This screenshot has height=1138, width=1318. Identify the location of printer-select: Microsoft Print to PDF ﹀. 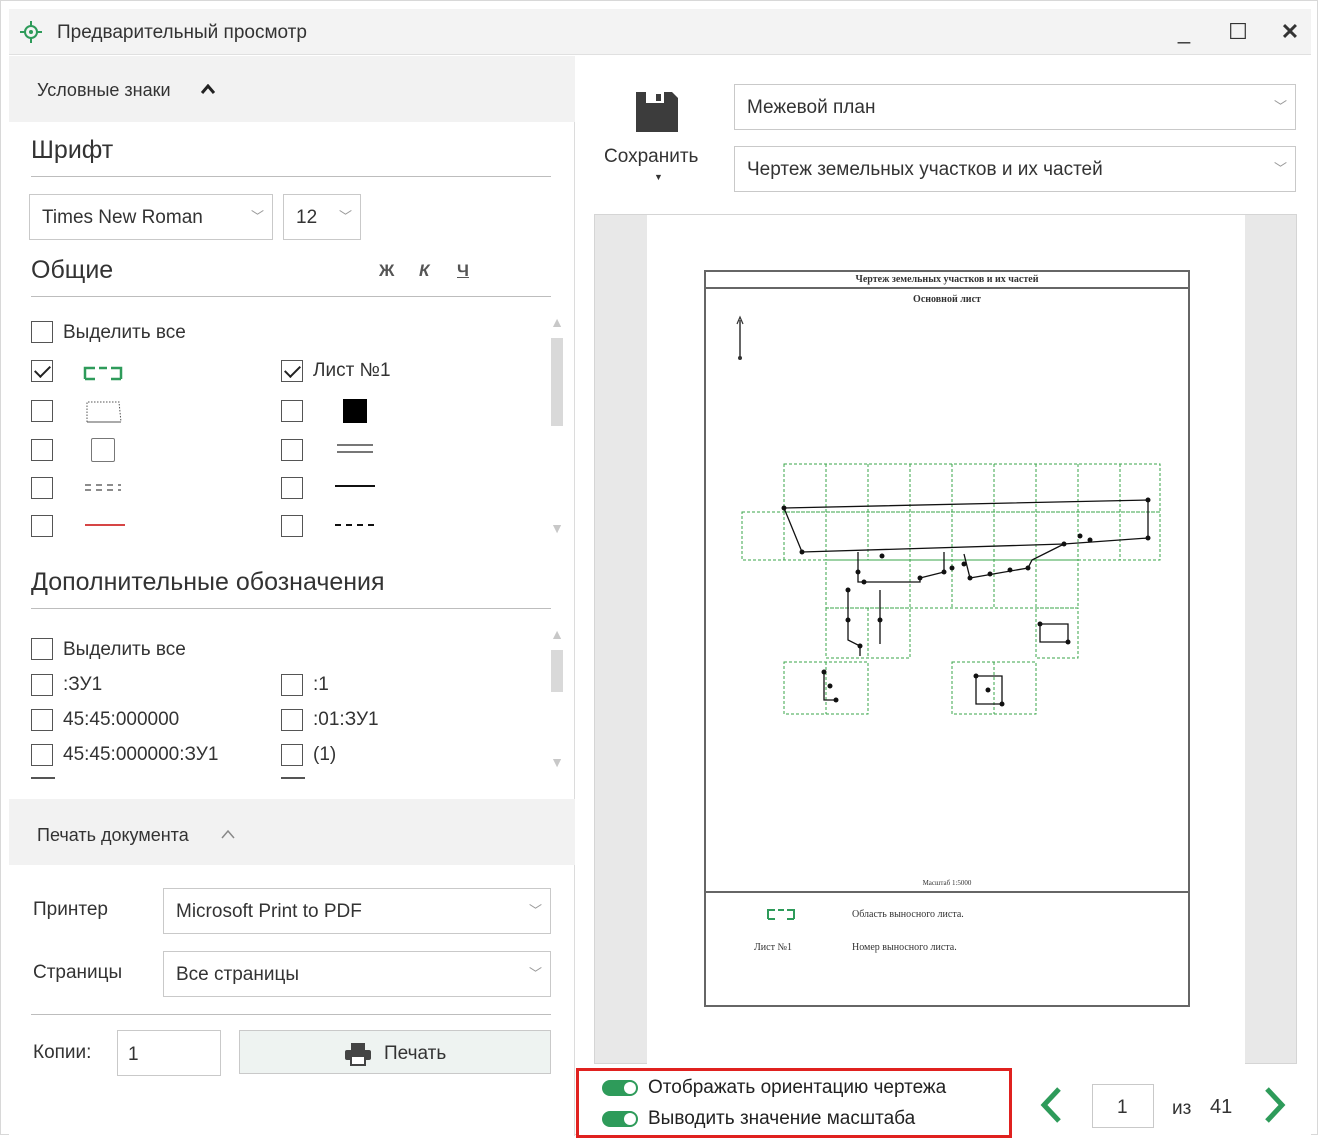
(357, 911).